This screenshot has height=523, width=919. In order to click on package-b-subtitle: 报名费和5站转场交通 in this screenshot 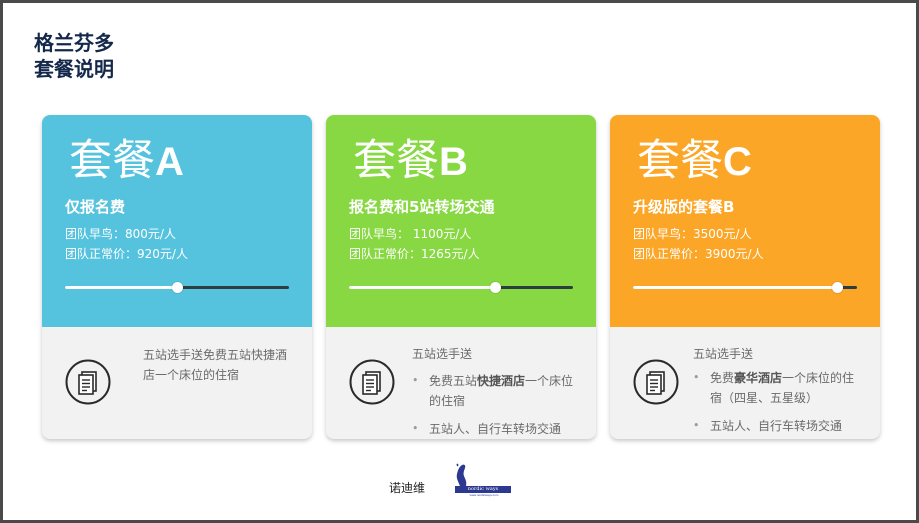, I will do `click(422, 207)`.